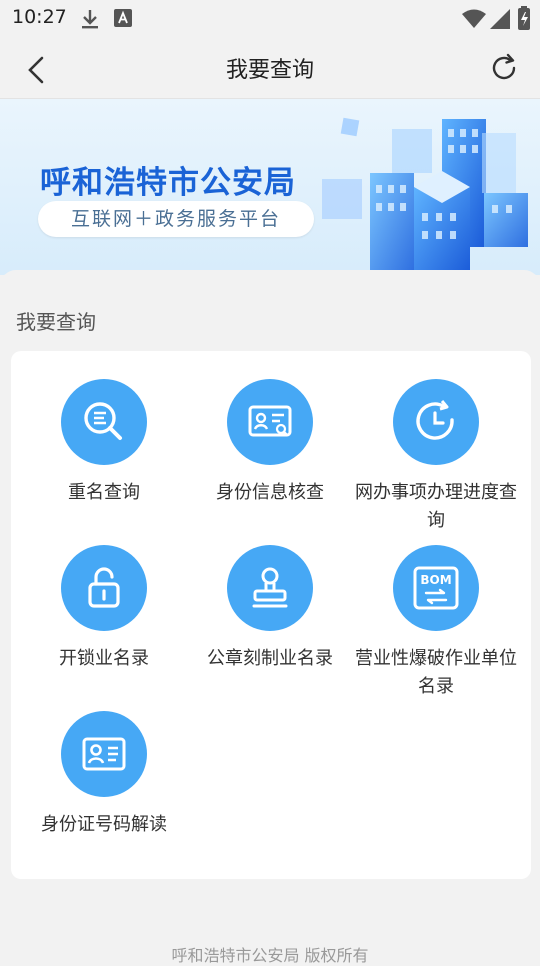 The width and height of the screenshot is (540, 966). Describe the element at coordinates (436, 422) in the screenshot. I see `clock-progress-icon` at that location.